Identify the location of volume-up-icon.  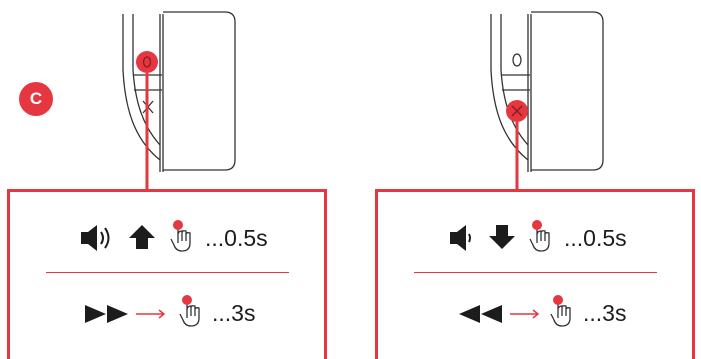
(95, 238).